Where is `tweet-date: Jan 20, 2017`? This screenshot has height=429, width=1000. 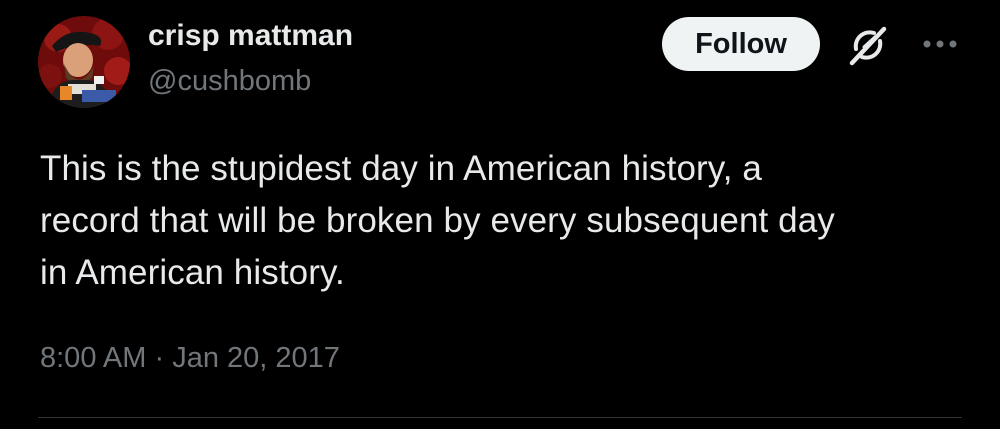 tweet-date: Jan 20, 2017 is located at coordinates (256, 358).